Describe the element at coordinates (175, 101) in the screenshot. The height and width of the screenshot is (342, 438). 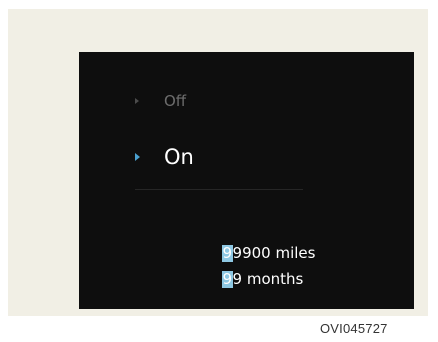
I see `option-off-label: Off` at that location.